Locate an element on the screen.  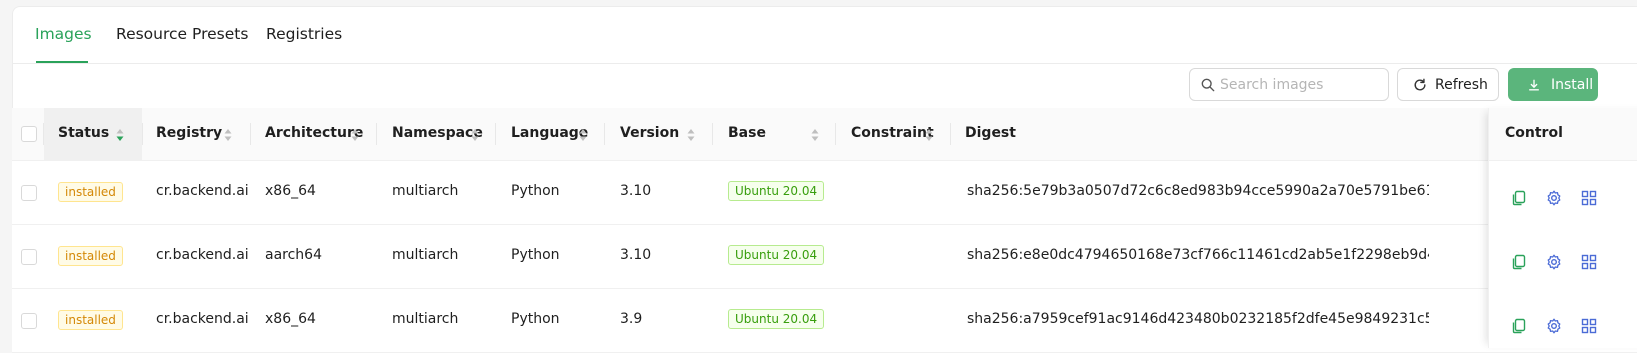
control-header-label: Control is located at coordinates (1534, 133).